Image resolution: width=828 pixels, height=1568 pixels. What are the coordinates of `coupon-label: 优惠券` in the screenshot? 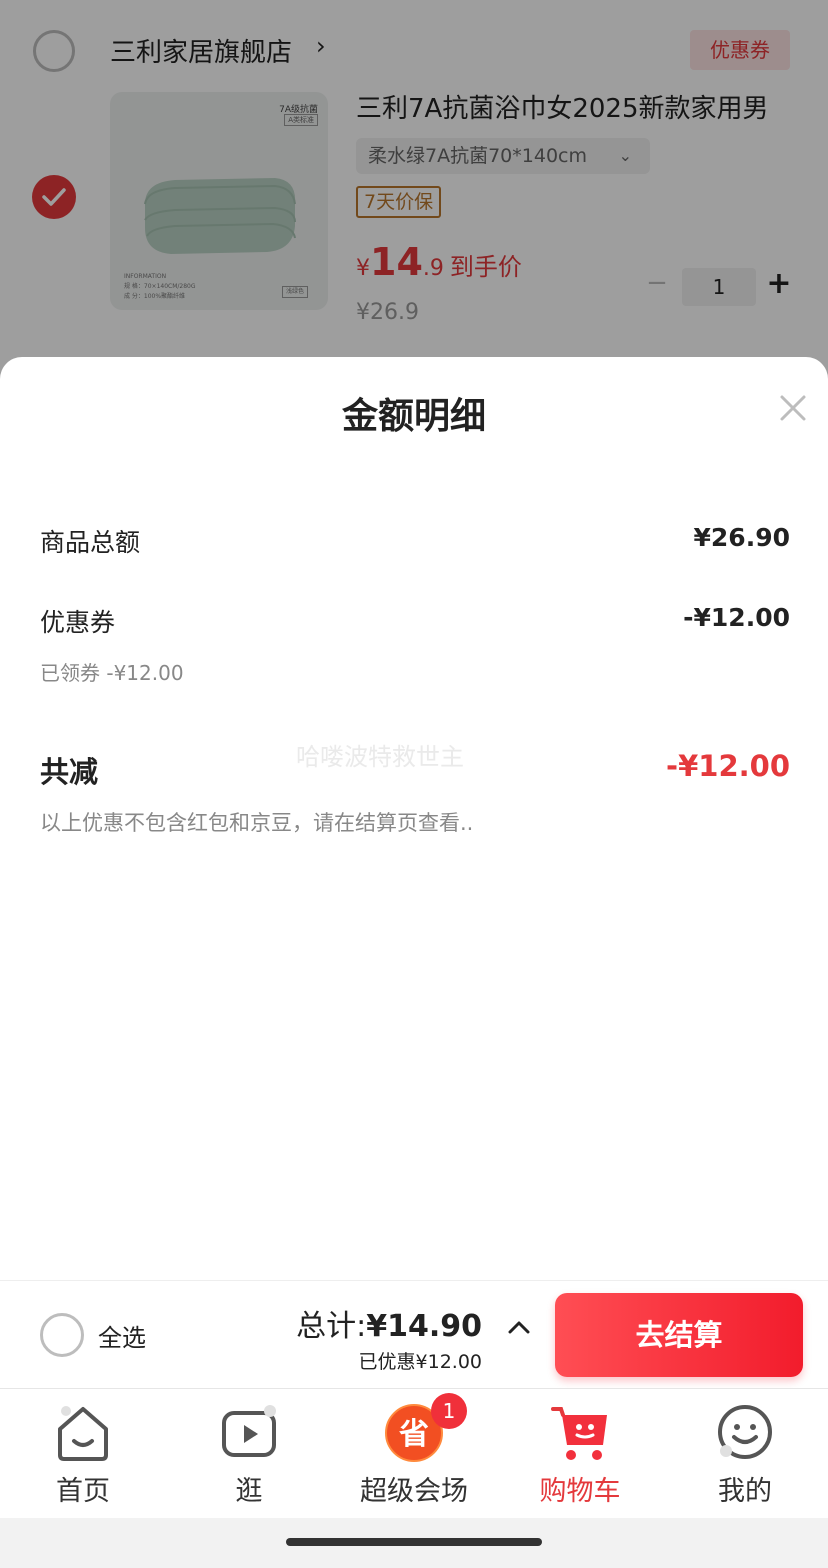 It's located at (78, 622).